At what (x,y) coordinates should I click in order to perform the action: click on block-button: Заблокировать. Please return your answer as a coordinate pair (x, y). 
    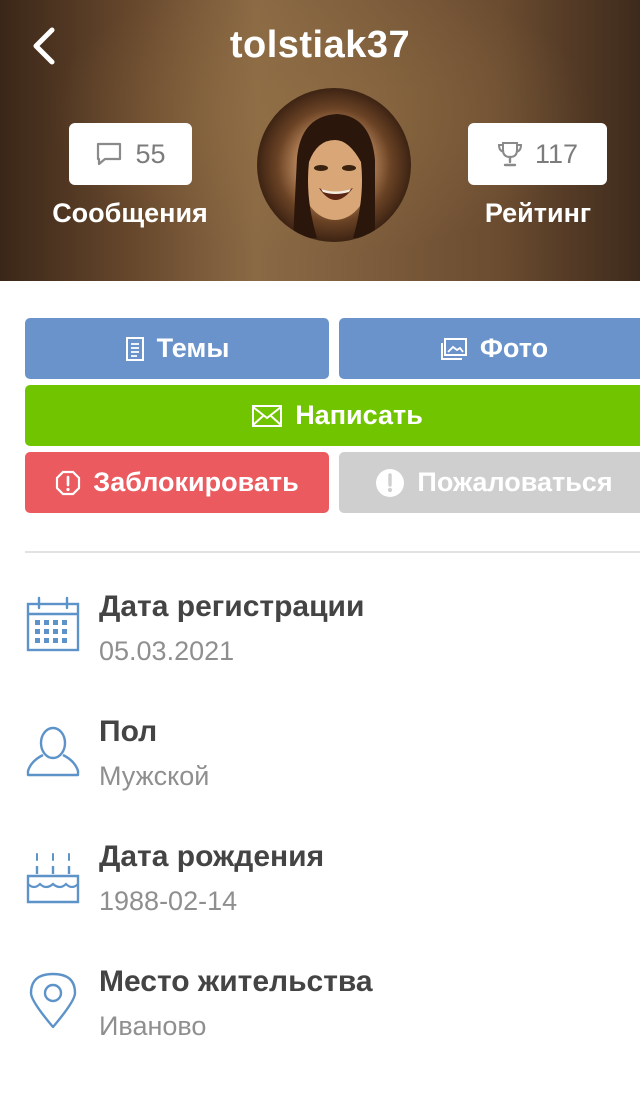
    Looking at the image, I should click on (177, 482).